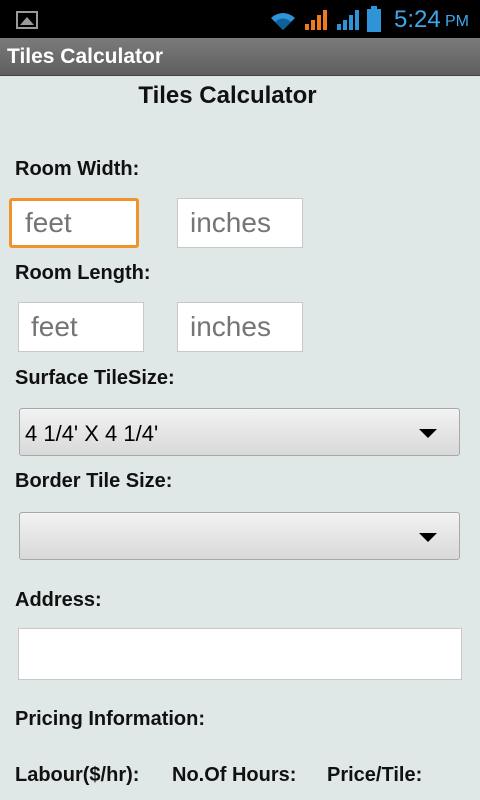 Image resolution: width=480 pixels, height=800 pixels. I want to click on border-tile-size-label: Border Tile Size:, so click(94, 481).